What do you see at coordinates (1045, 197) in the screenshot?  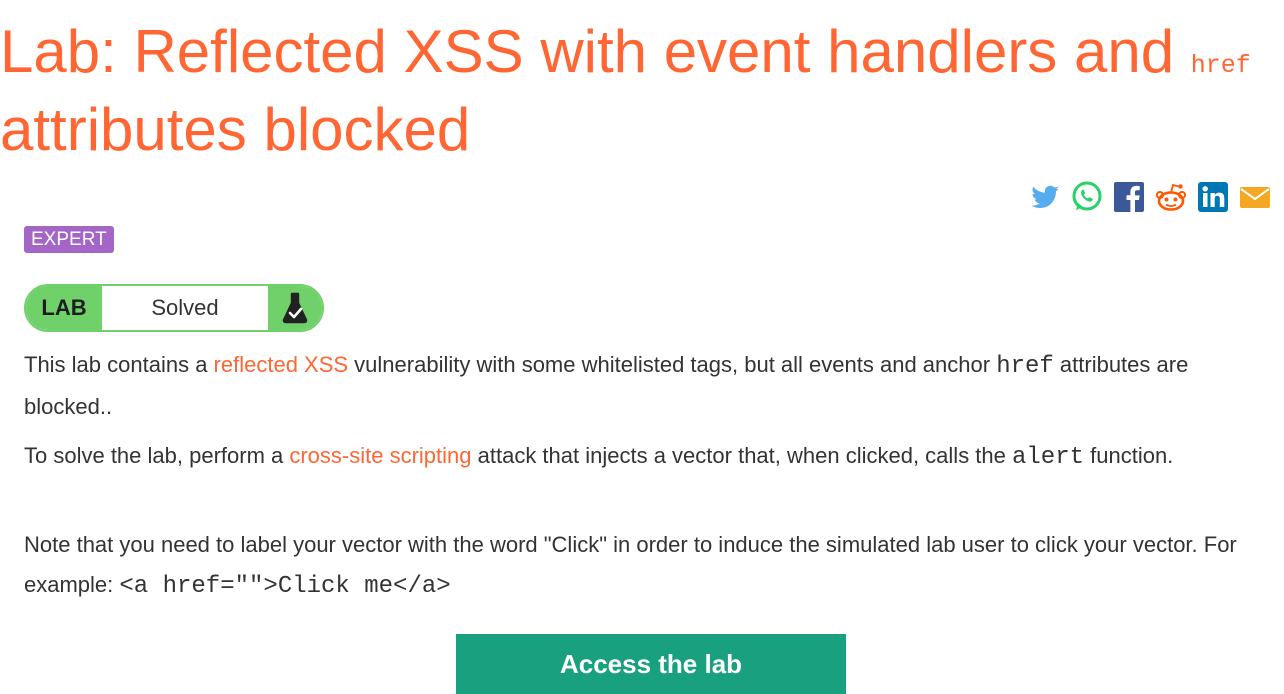 I see `twitter-icon` at bounding box center [1045, 197].